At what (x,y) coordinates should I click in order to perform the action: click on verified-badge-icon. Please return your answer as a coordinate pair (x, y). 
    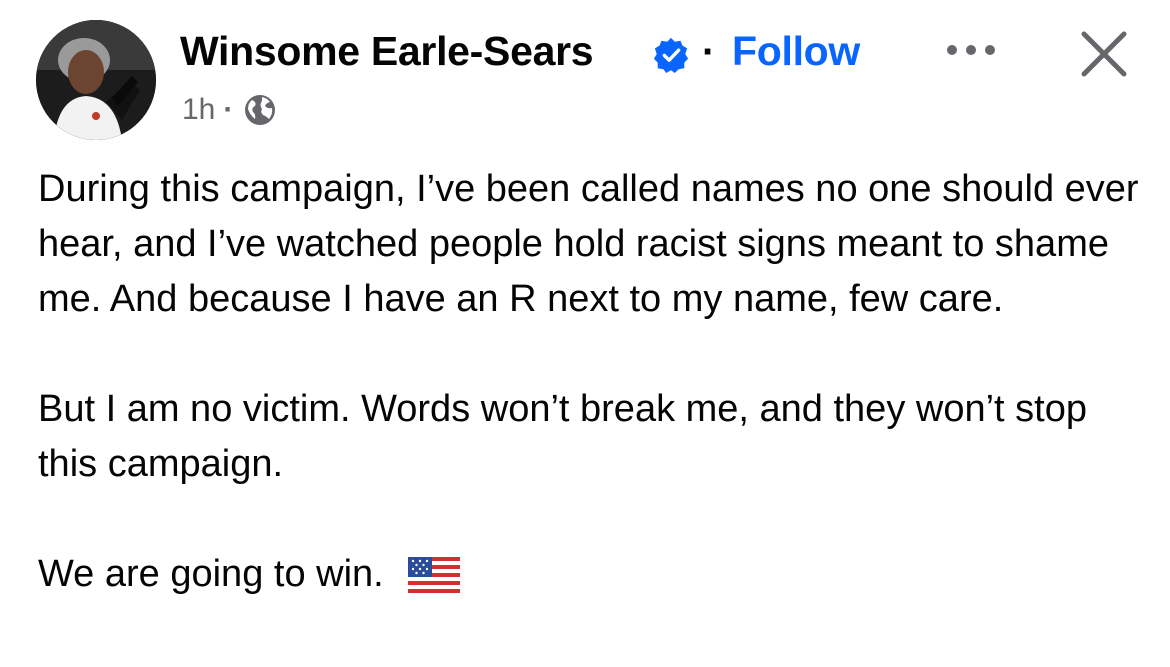
    Looking at the image, I should click on (671, 55).